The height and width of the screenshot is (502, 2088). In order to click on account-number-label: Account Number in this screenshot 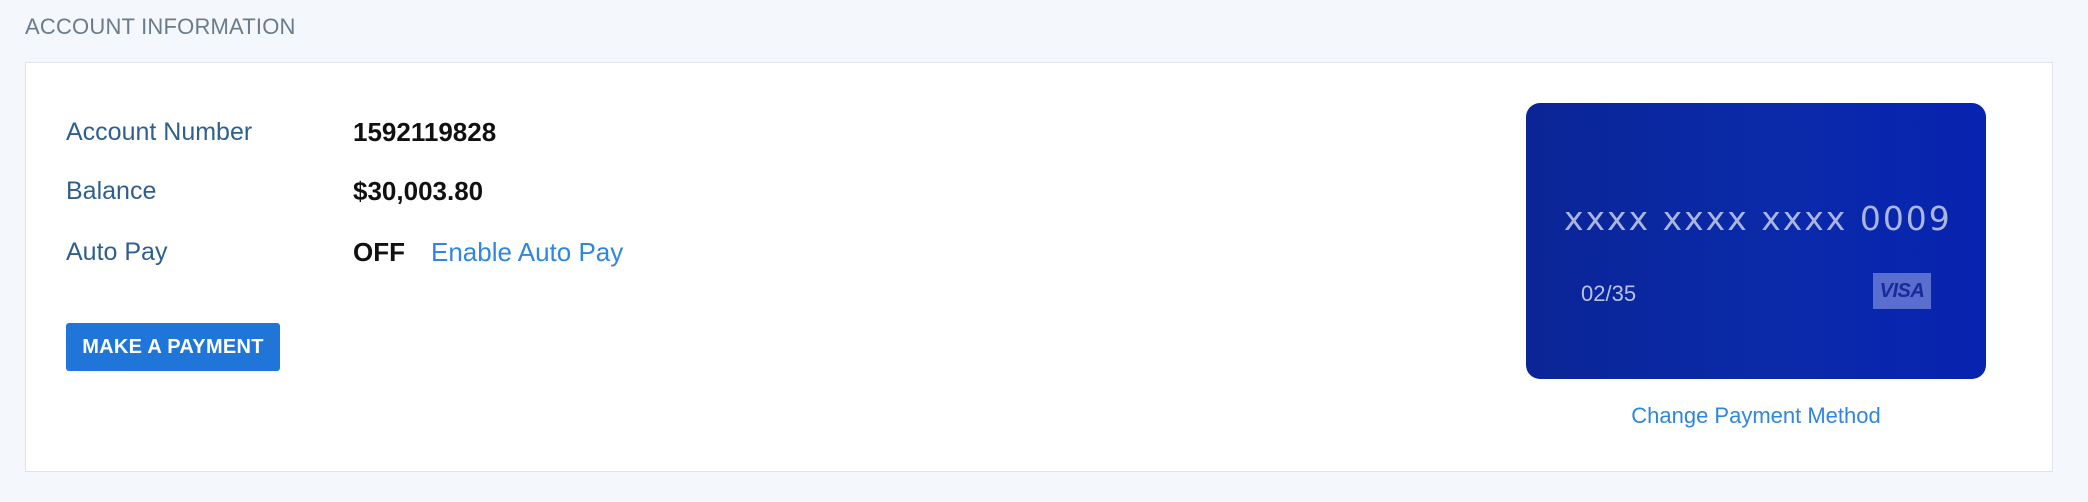, I will do `click(159, 131)`.